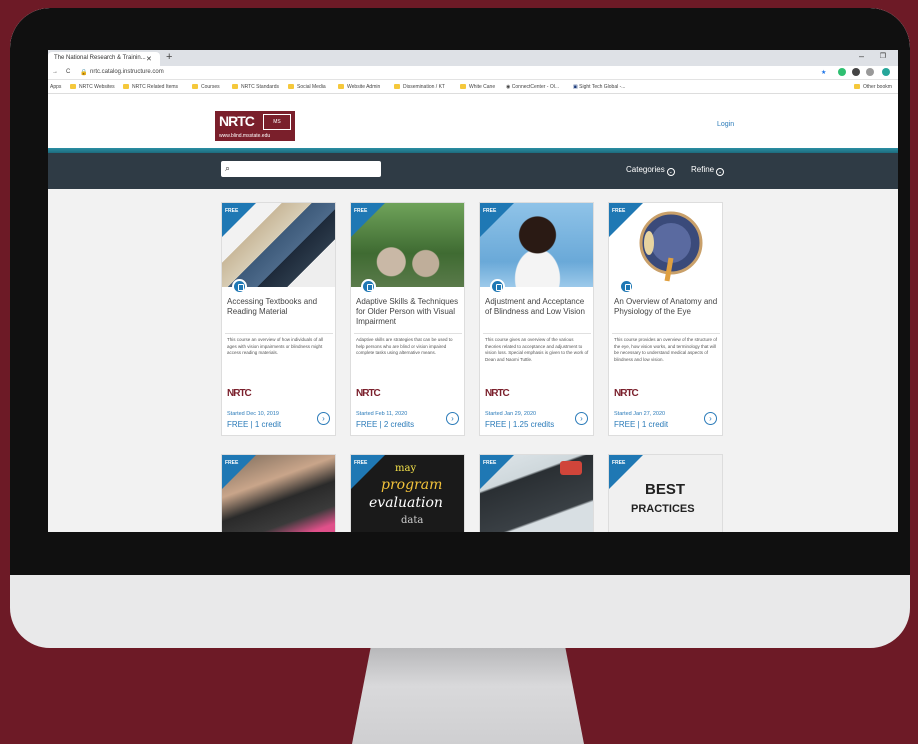 The width and height of the screenshot is (918, 744). I want to click on logo-url: www.blind.msstate.edu, so click(245, 136).